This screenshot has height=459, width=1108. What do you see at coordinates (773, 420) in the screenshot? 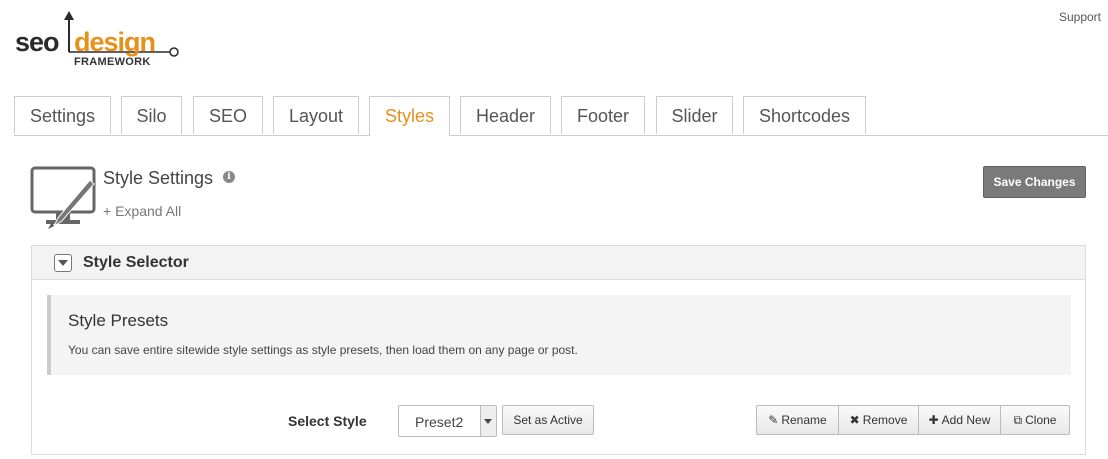
I see `pencil-icon: ✎` at bounding box center [773, 420].